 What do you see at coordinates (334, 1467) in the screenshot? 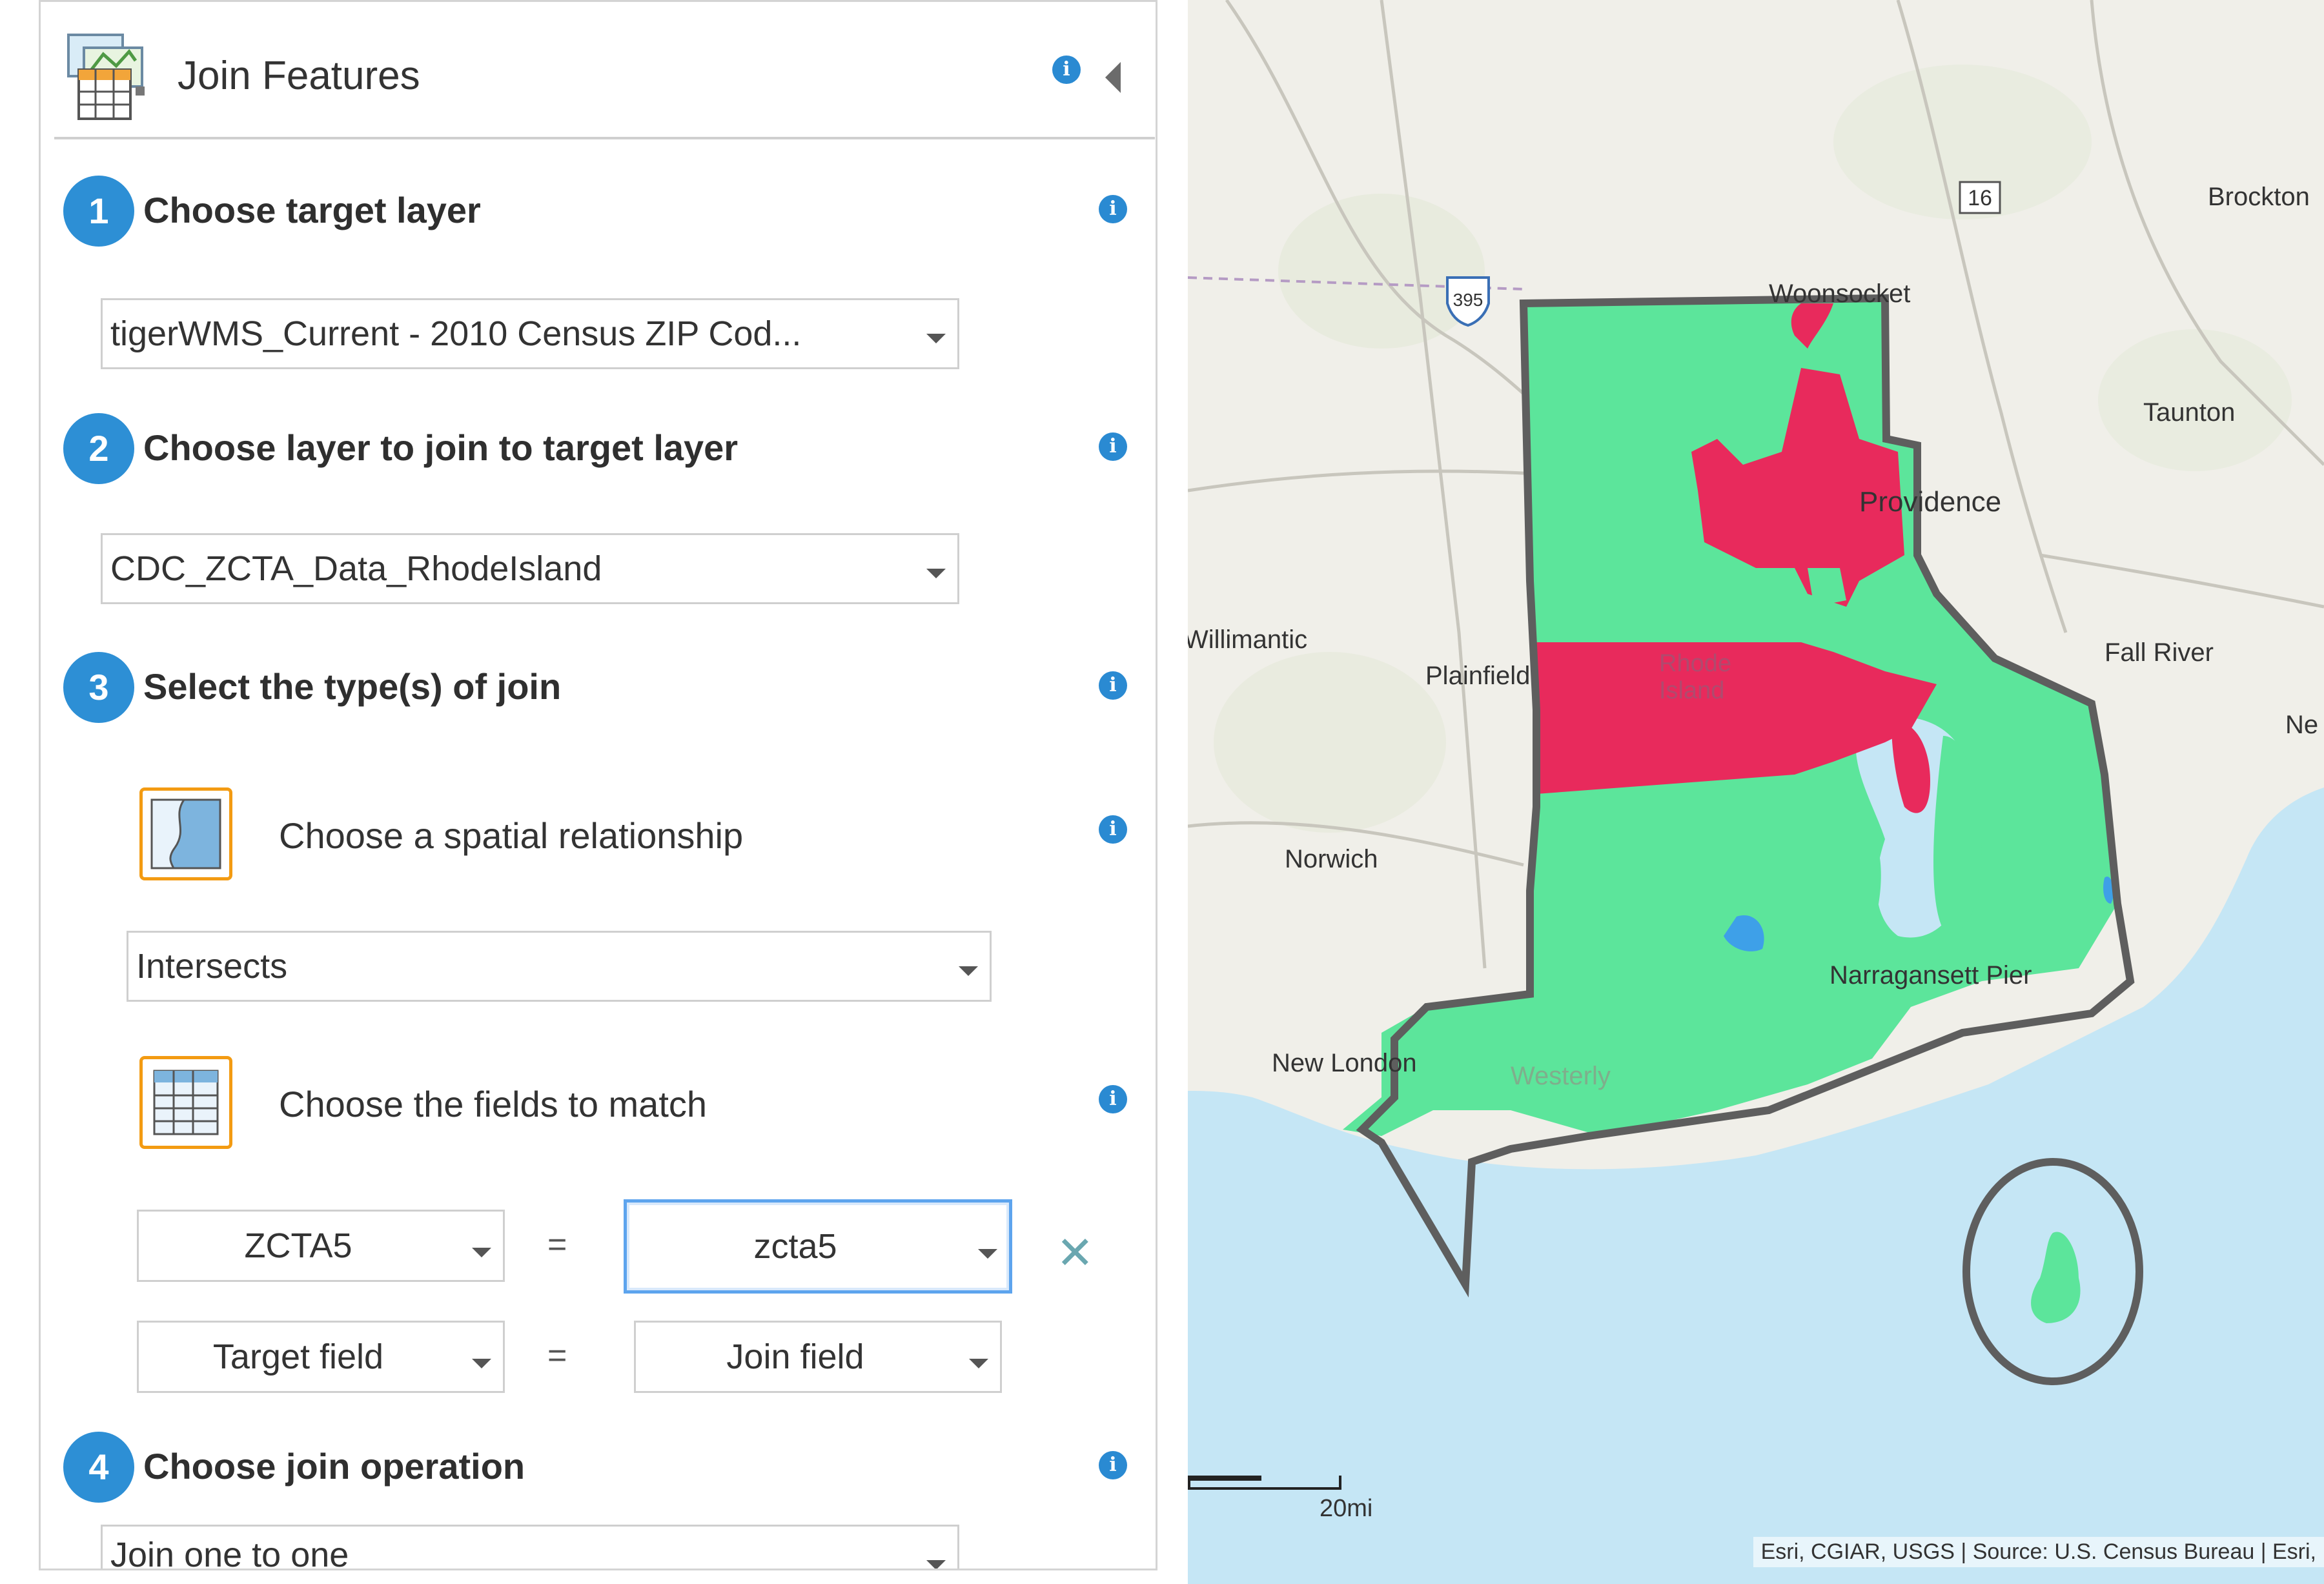
I see `step-4-label: Choose join operation` at bounding box center [334, 1467].